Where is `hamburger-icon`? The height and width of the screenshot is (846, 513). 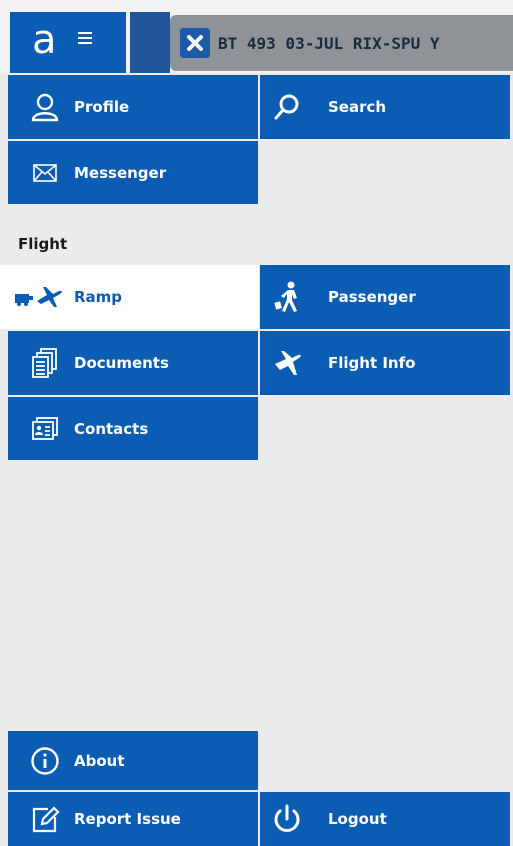 hamburger-icon is located at coordinates (85, 39).